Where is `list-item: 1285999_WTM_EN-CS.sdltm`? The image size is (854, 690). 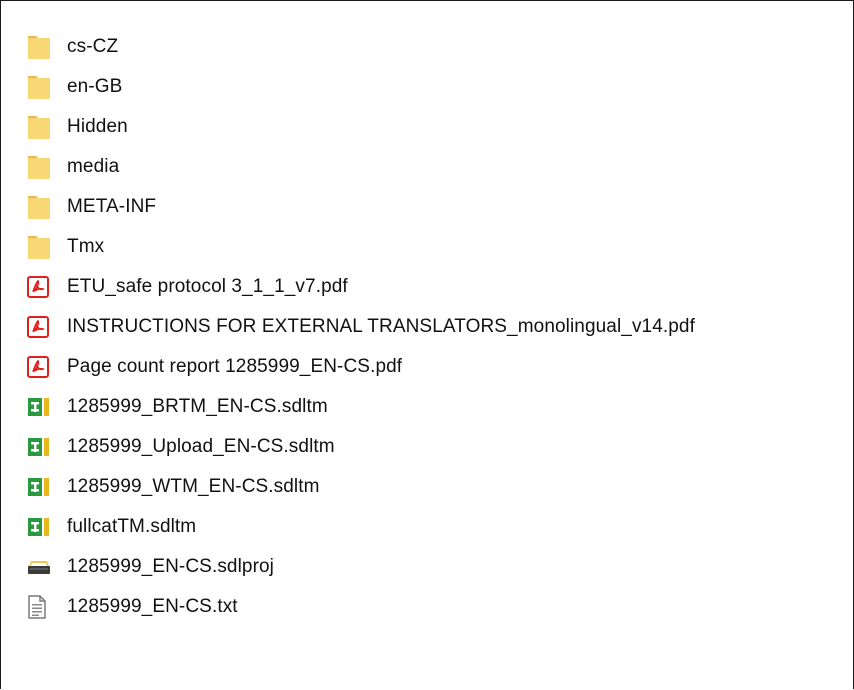
list-item: 1285999_WTM_EN-CS.sdltm is located at coordinates (173, 487).